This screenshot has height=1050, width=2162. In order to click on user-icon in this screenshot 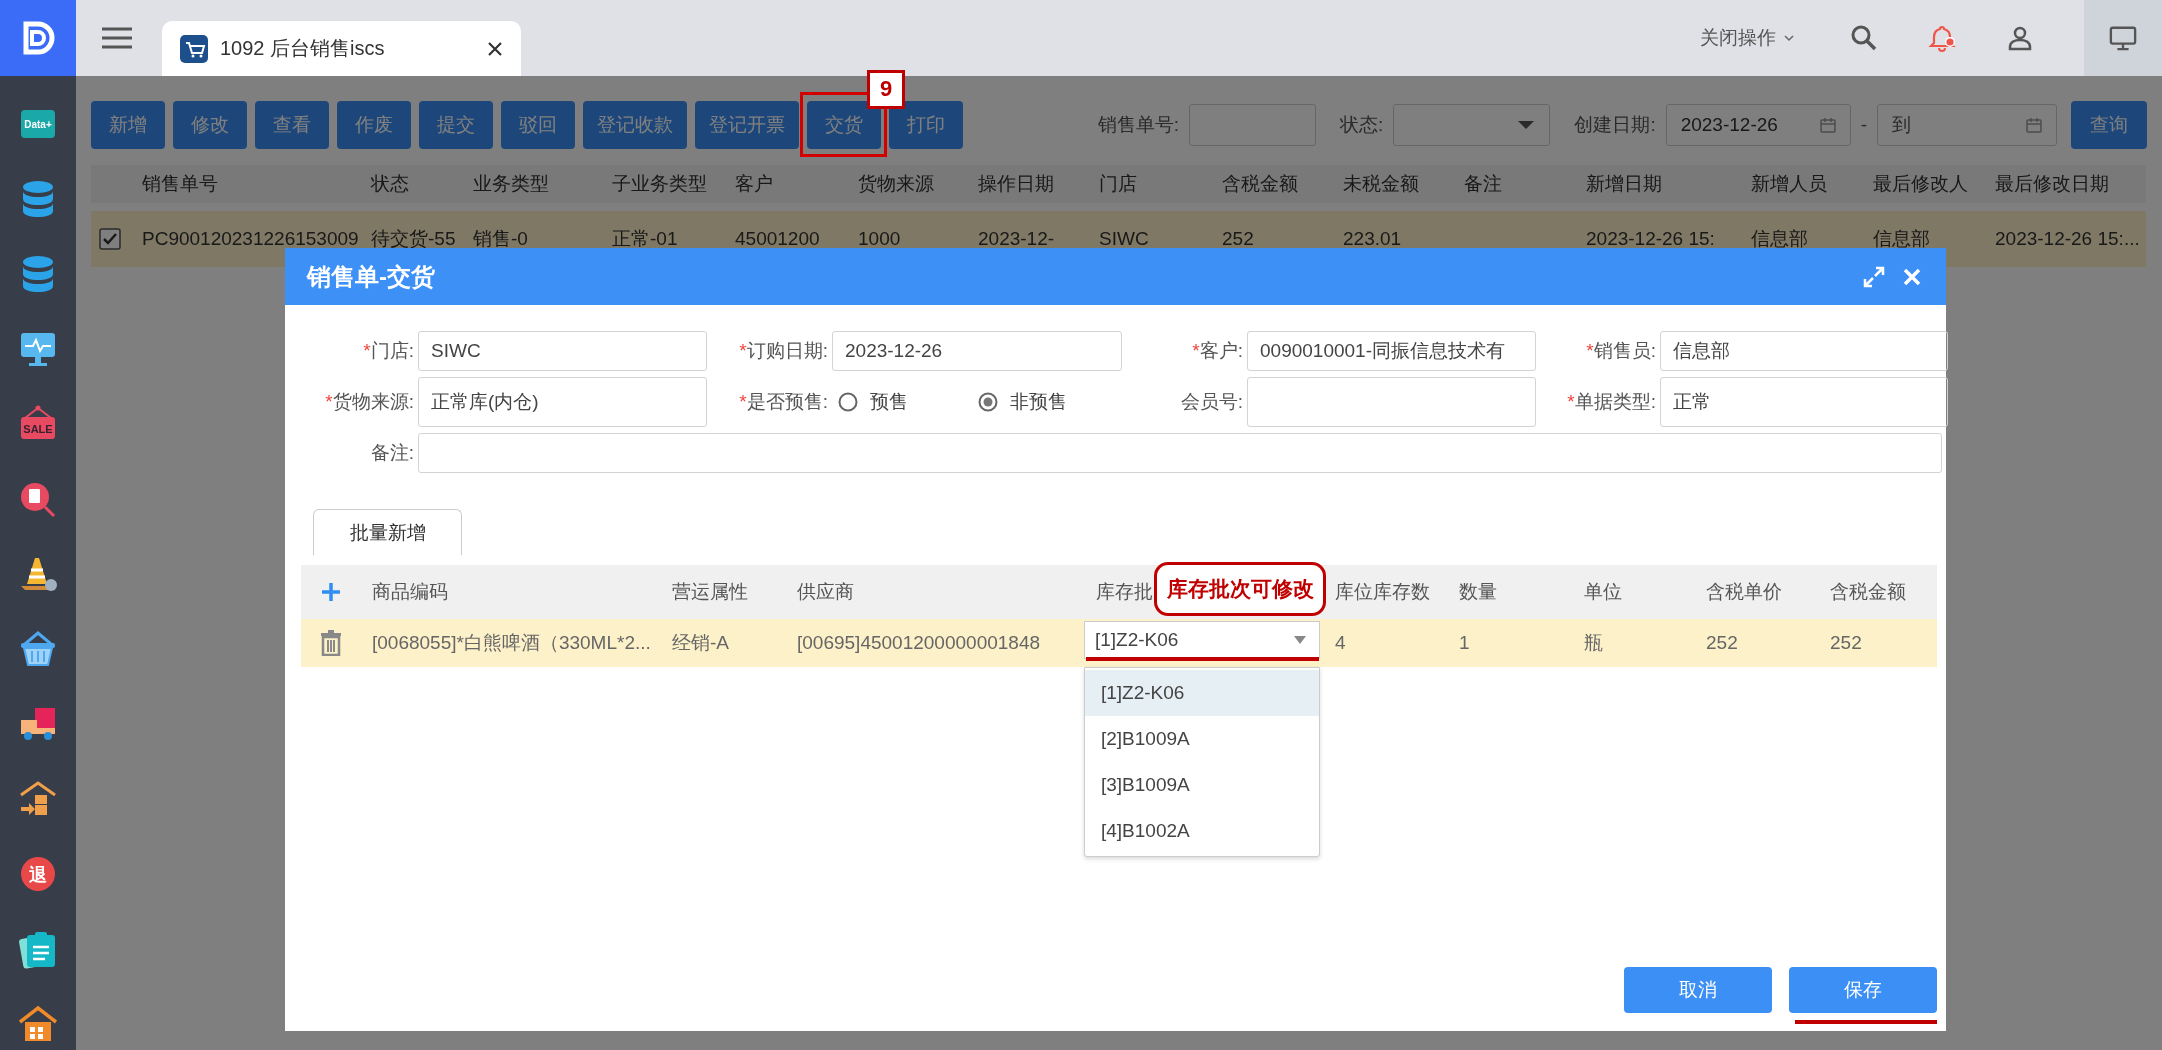, I will do `click(2020, 38)`.